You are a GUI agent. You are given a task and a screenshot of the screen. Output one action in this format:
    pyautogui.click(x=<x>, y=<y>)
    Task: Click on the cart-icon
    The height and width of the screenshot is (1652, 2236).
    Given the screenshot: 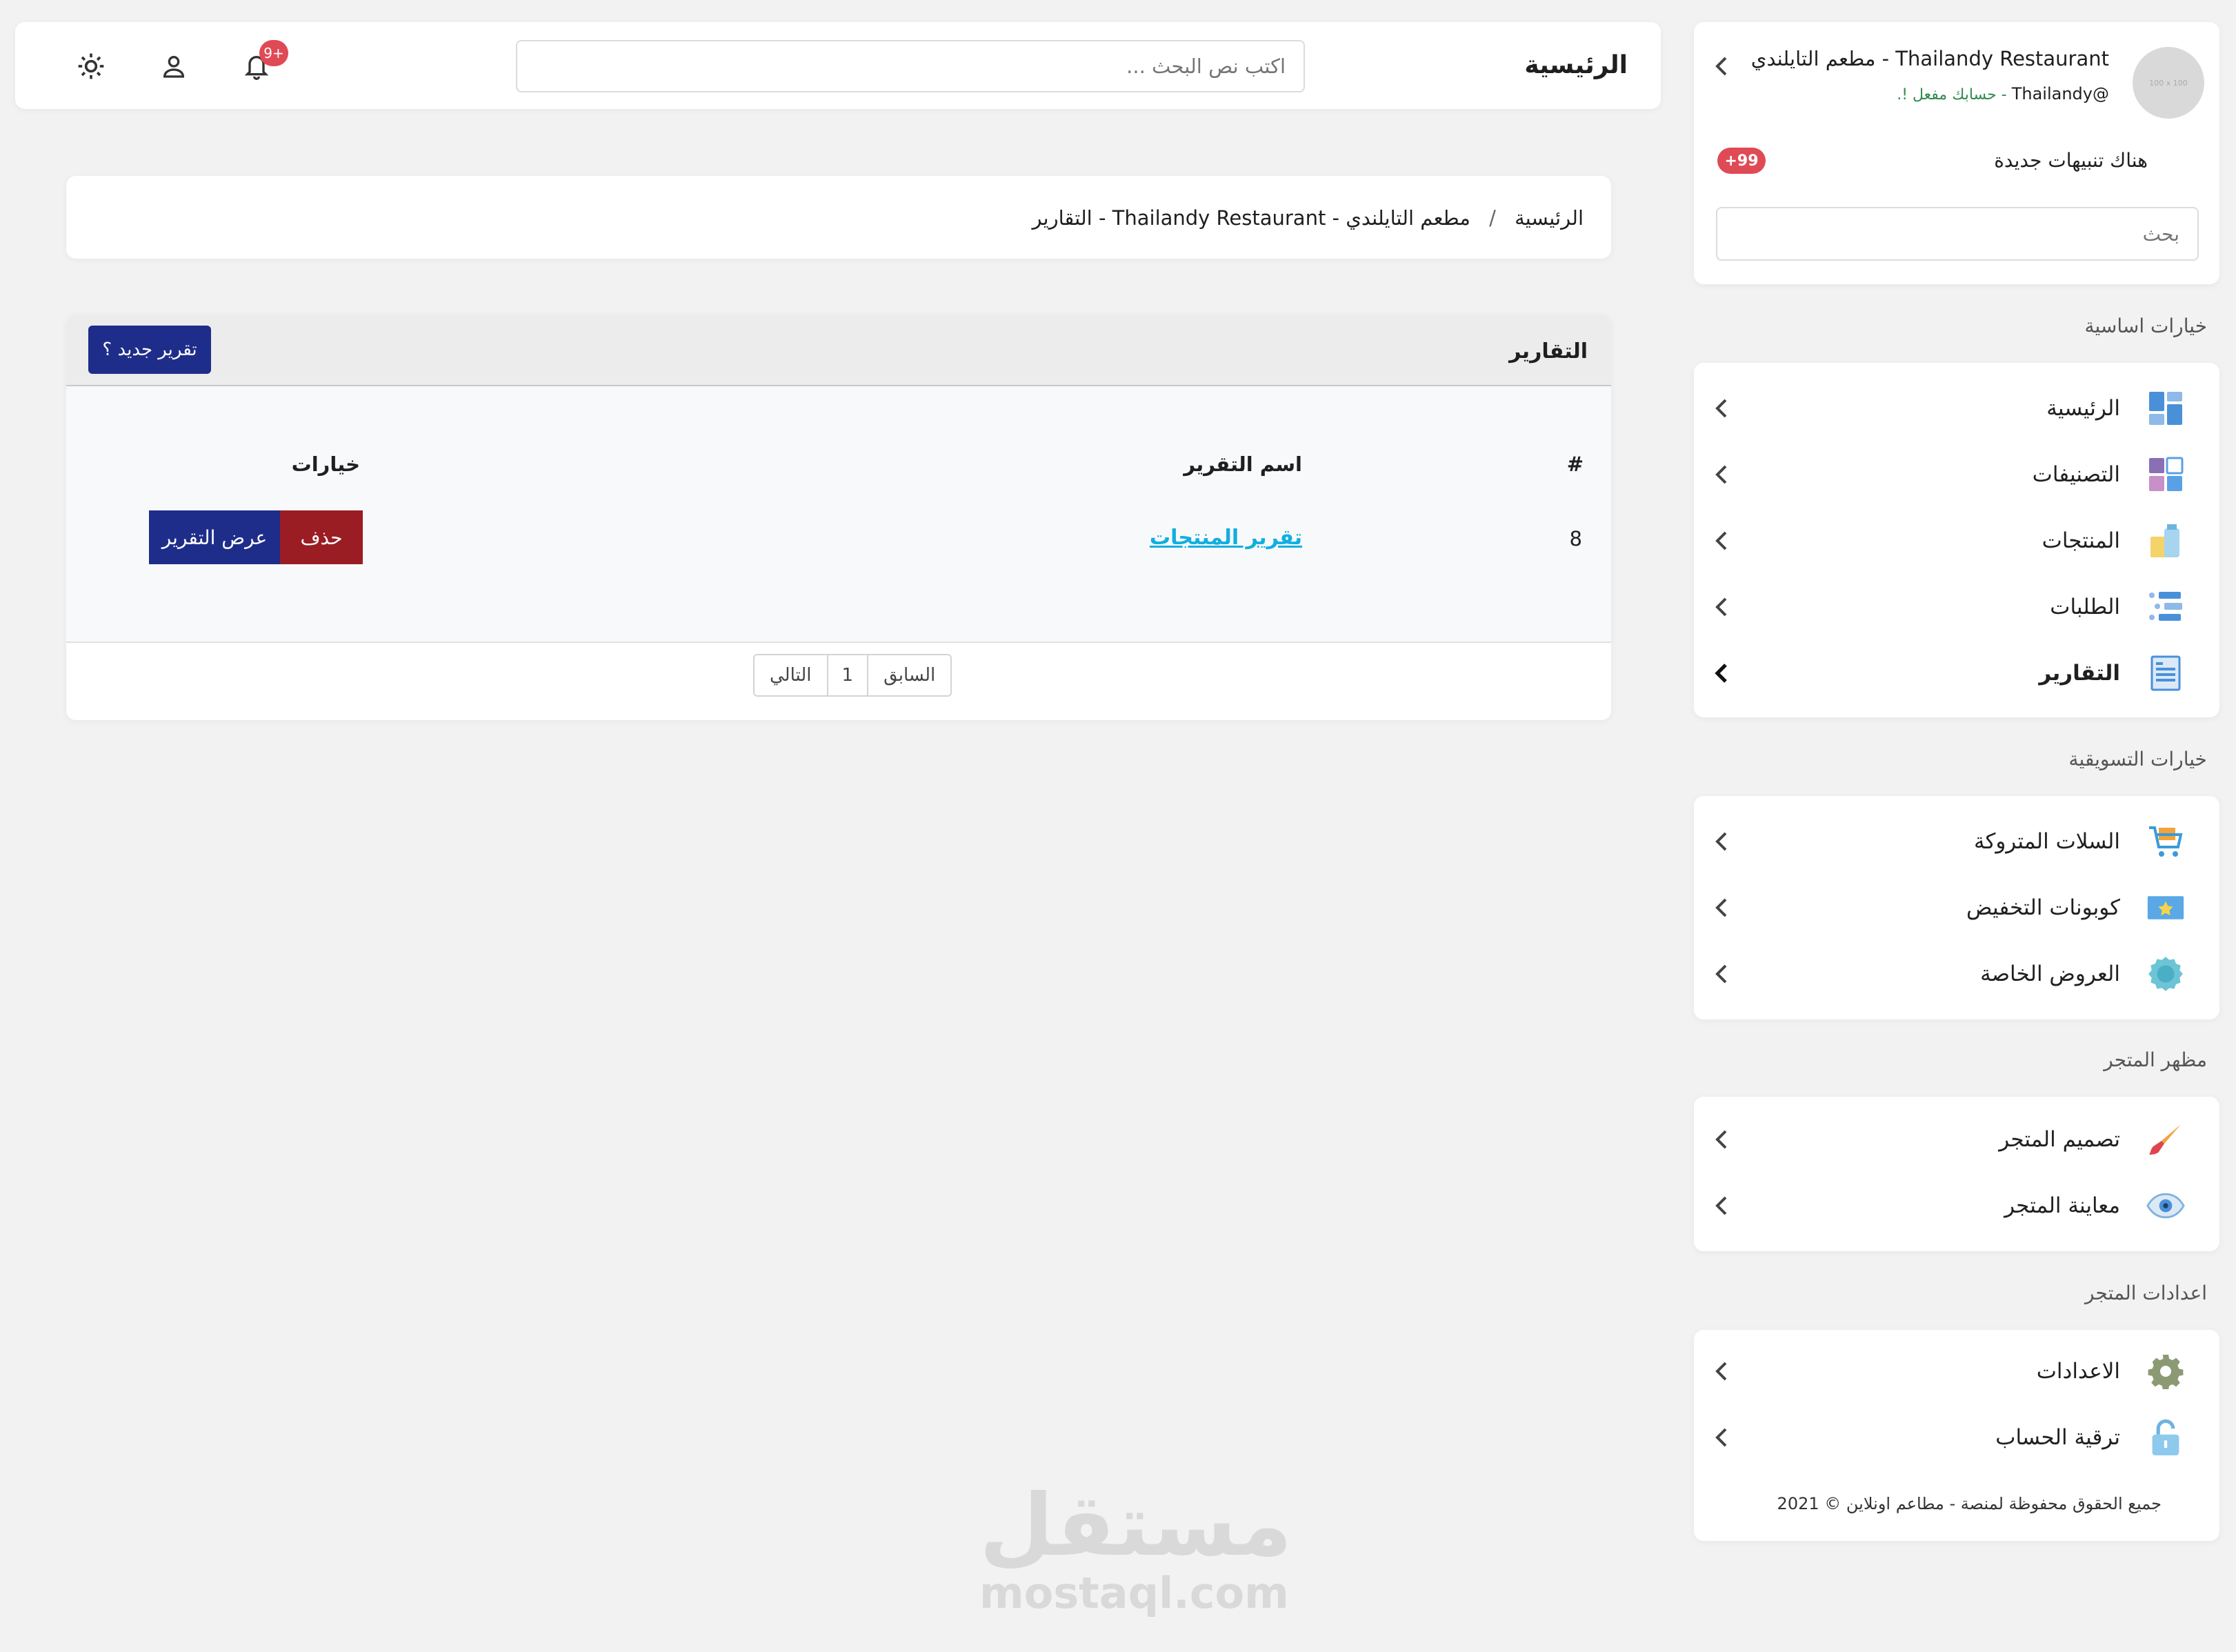 What is the action you would take?
    pyautogui.click(x=2165, y=841)
    